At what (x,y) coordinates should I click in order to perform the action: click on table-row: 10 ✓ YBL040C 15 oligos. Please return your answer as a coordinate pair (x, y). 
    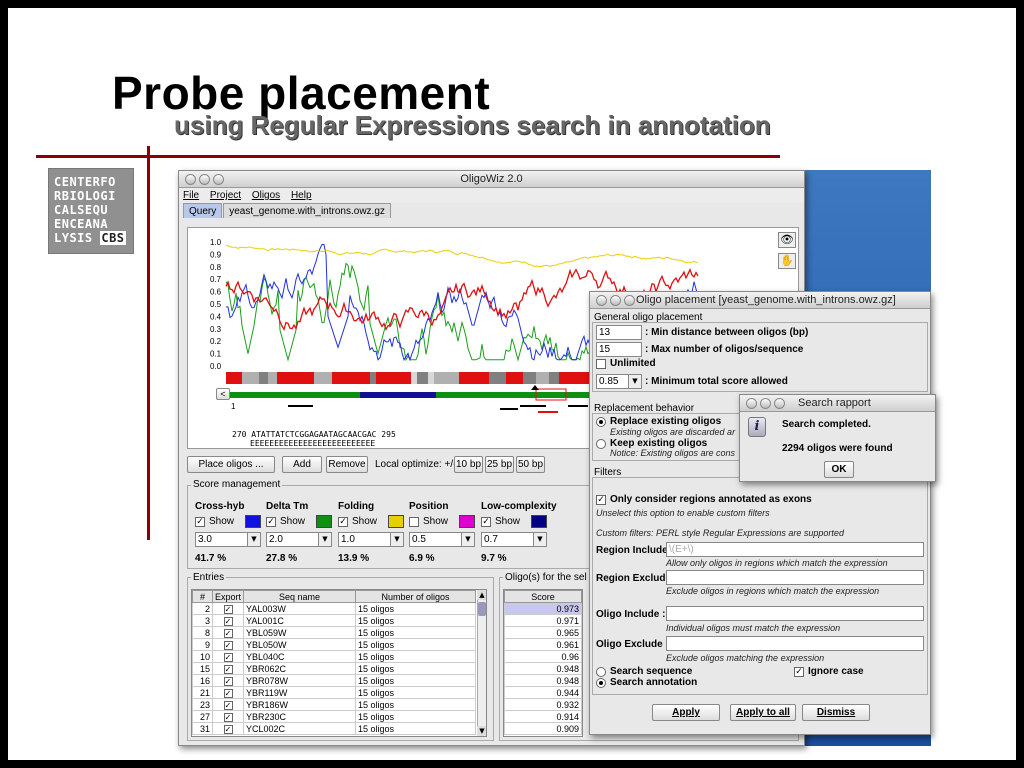
    Looking at the image, I should click on (334, 656).